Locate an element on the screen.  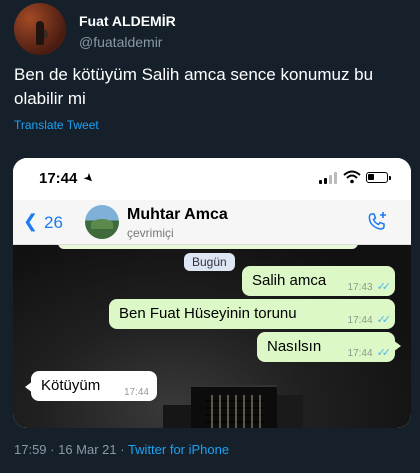
back-unread-count: 26 is located at coordinates (53, 223).